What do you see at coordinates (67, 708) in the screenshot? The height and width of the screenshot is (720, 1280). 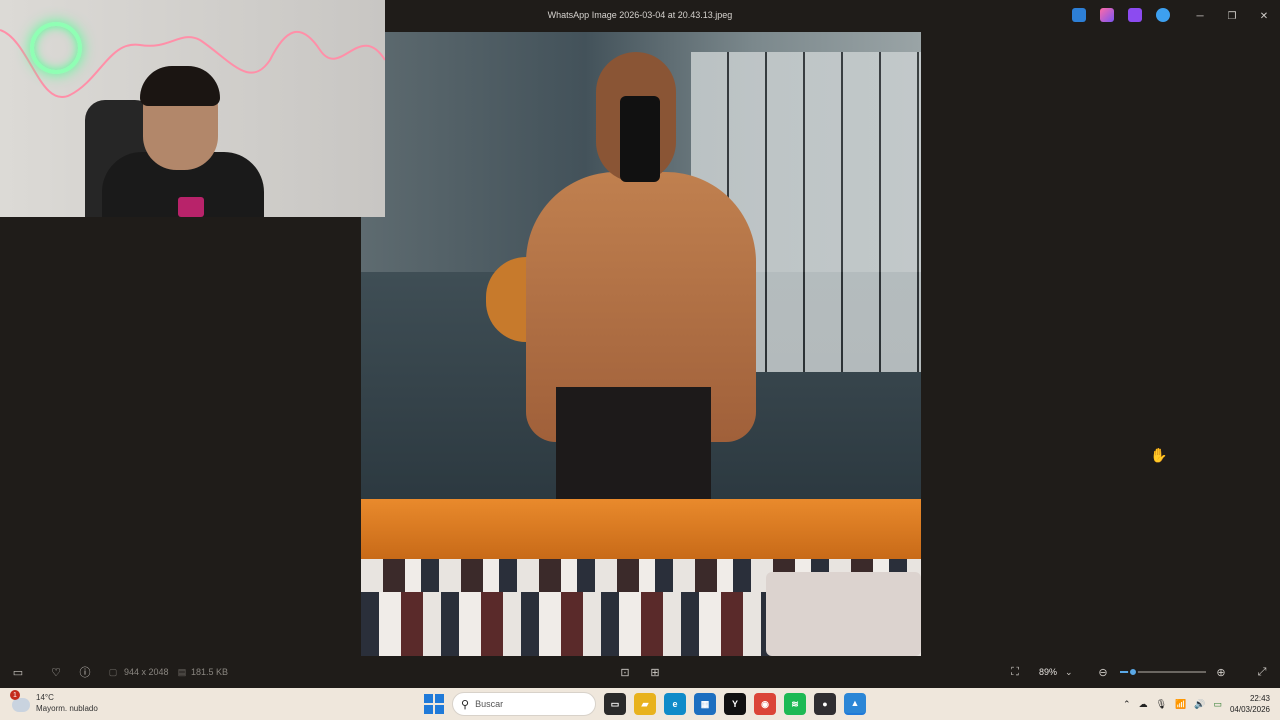 I see `weather-condition: Mayorm. nublado` at bounding box center [67, 708].